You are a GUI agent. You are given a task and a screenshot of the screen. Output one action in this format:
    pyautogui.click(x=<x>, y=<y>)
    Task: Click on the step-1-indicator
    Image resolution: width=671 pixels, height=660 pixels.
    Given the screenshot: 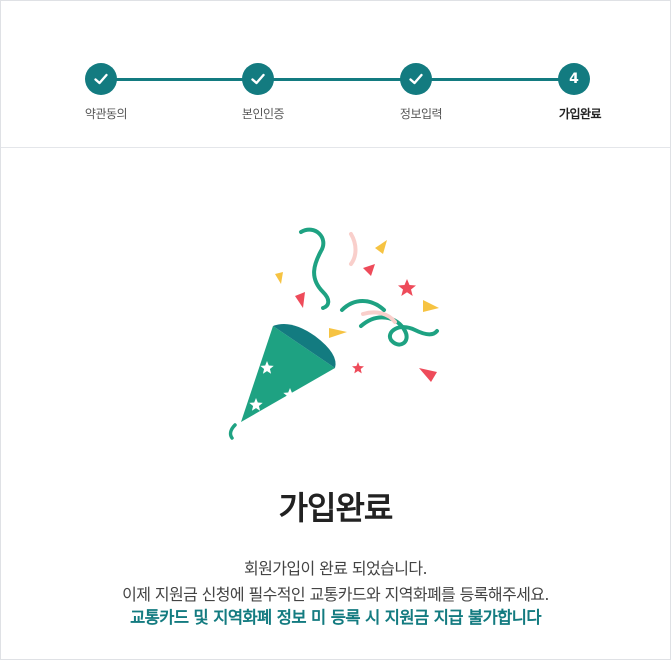 What is the action you would take?
    pyautogui.click(x=101, y=79)
    